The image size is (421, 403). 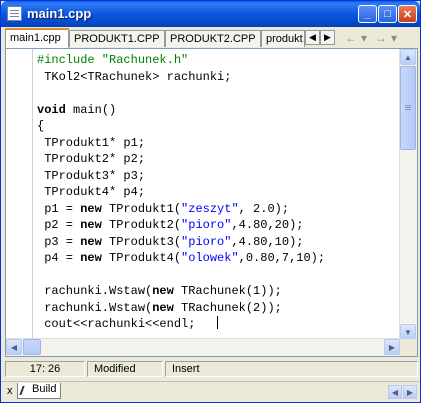 What do you see at coordinates (113, 60) in the screenshot?
I see `code-preprocessor: #include "Rachunek.h"` at bounding box center [113, 60].